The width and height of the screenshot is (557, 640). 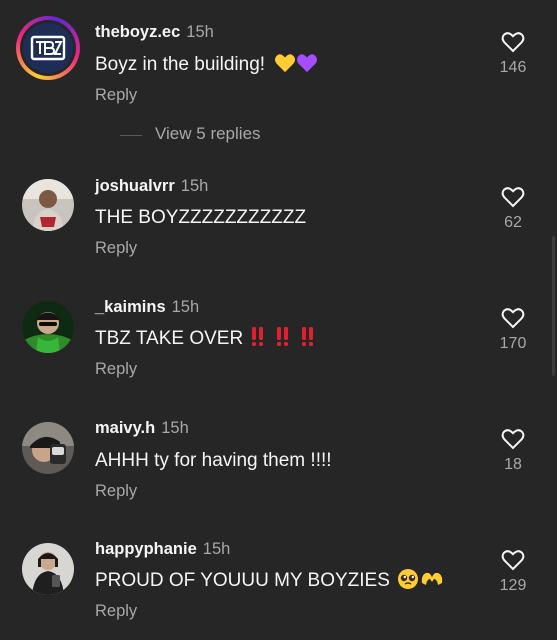 I want to click on comment-username: _kaimins 15h, so click(x=147, y=307).